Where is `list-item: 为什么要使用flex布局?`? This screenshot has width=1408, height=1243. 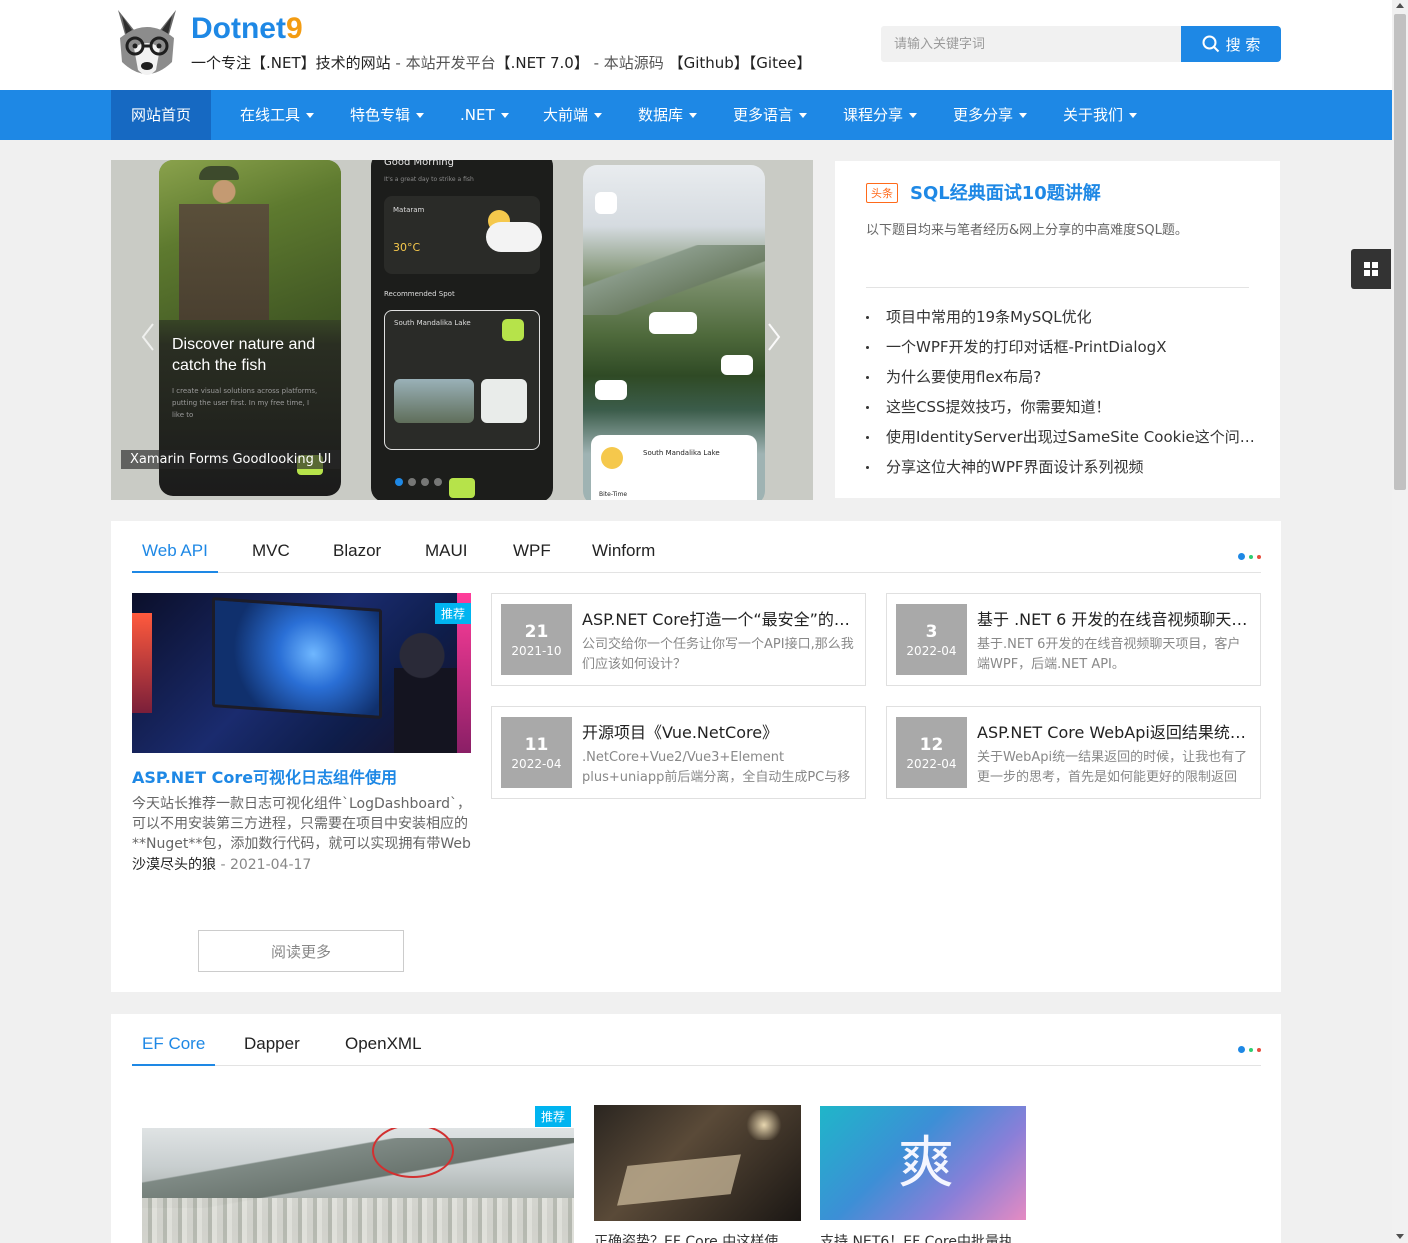 list-item: 为什么要使用flex布局? is located at coordinates (1061, 377).